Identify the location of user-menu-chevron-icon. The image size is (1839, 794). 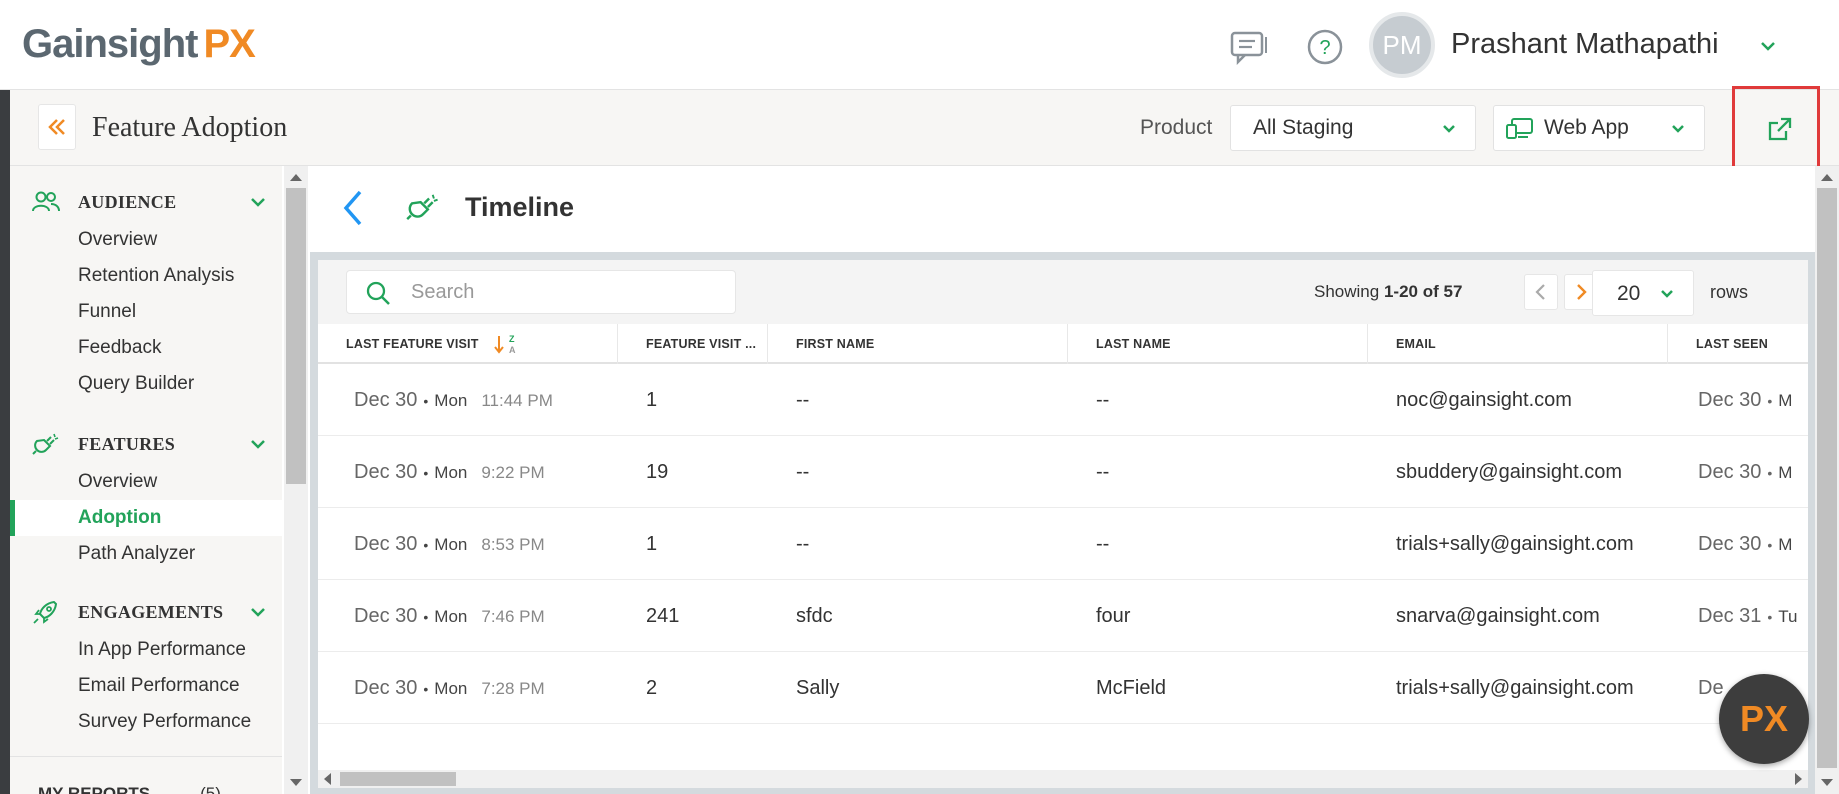
(1768, 46).